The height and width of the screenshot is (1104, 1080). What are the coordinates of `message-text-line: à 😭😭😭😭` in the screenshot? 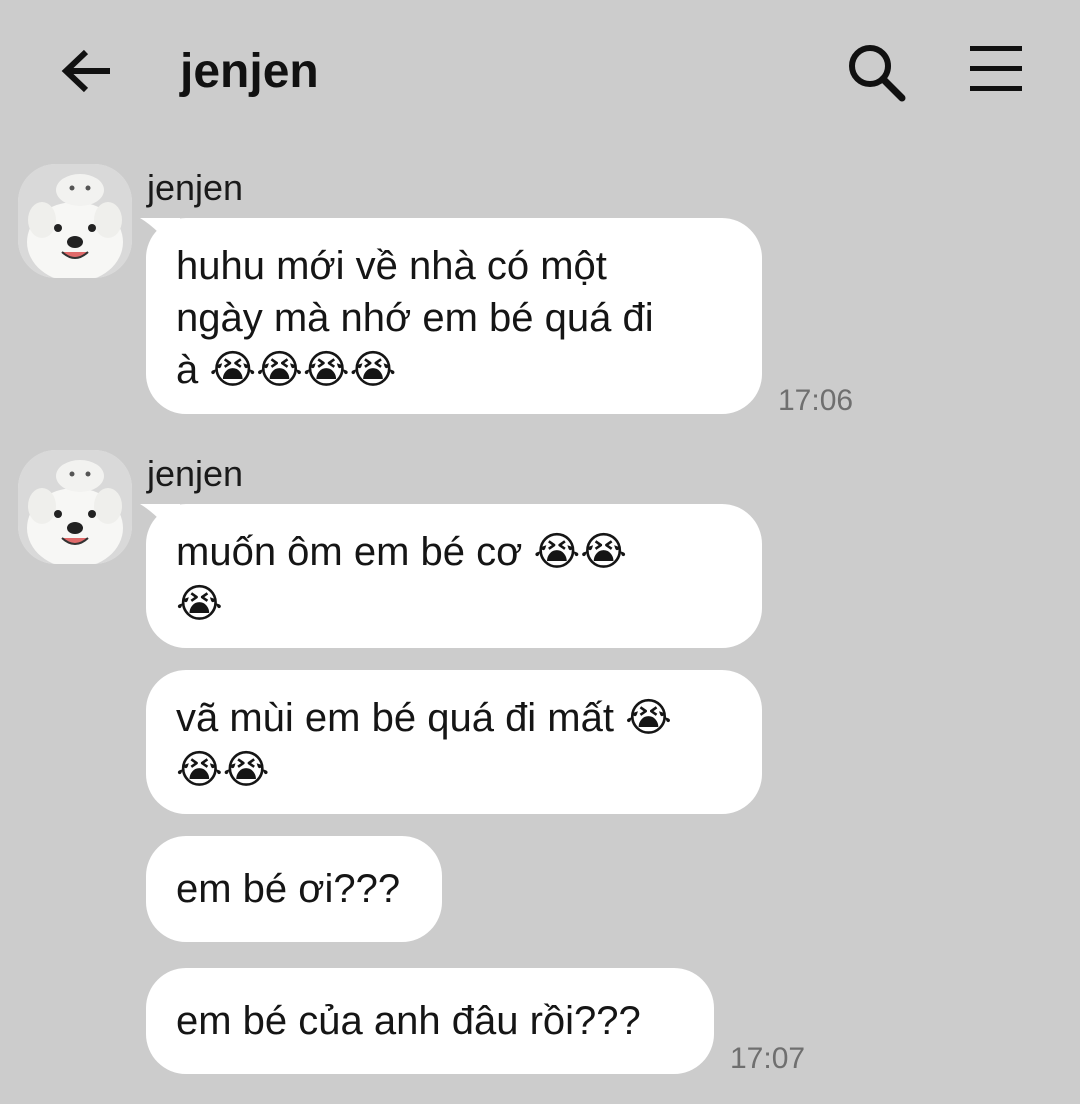 It's located at (286, 370).